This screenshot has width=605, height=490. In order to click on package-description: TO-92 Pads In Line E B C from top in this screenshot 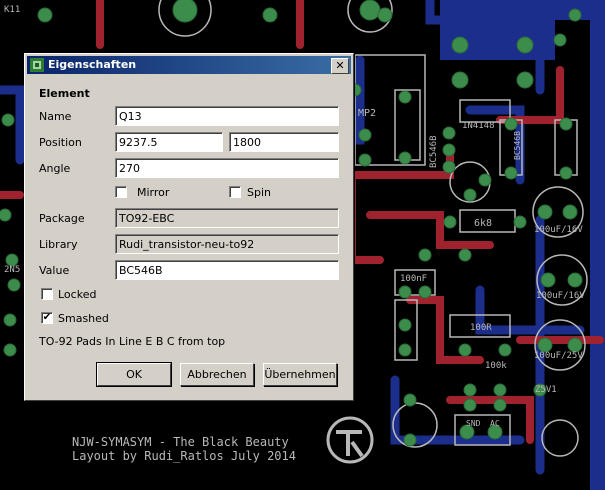, I will do `click(132, 341)`.